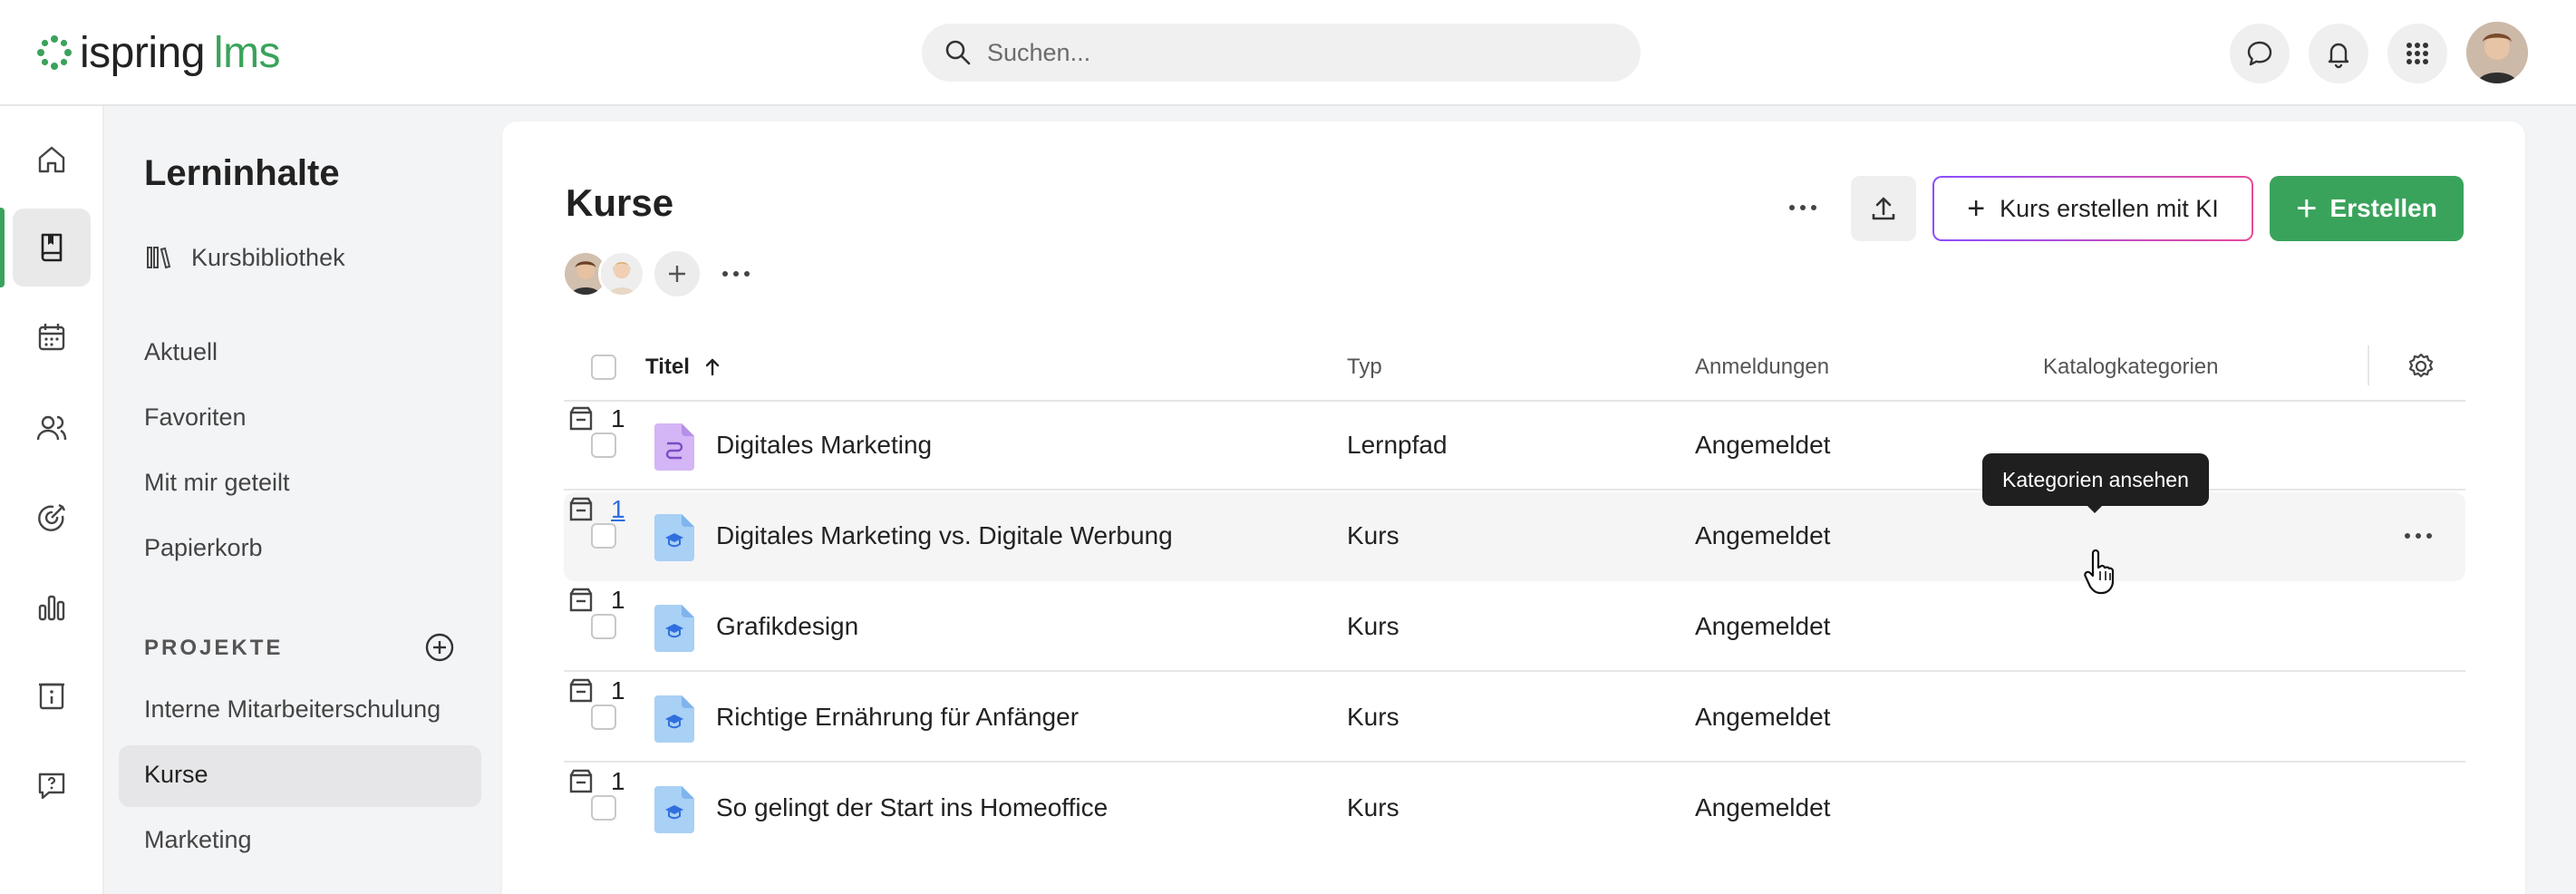 The width and height of the screenshot is (2576, 894). What do you see at coordinates (2, 247) in the screenshot?
I see `rail-active-indicator` at bounding box center [2, 247].